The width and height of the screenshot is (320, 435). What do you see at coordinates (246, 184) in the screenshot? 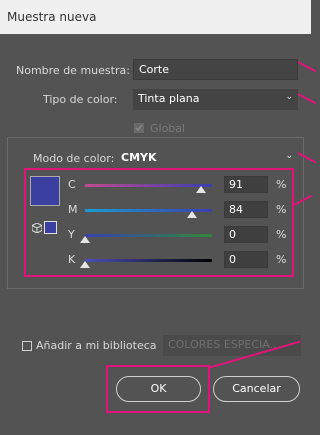
I see `slider-value-input: 91` at bounding box center [246, 184].